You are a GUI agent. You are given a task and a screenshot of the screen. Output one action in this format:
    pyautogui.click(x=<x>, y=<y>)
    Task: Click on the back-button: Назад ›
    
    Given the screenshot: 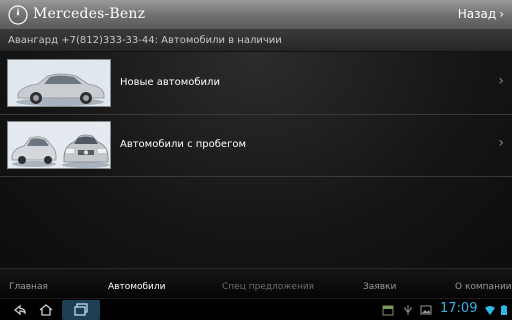 What is the action you would take?
    pyautogui.click(x=481, y=14)
    